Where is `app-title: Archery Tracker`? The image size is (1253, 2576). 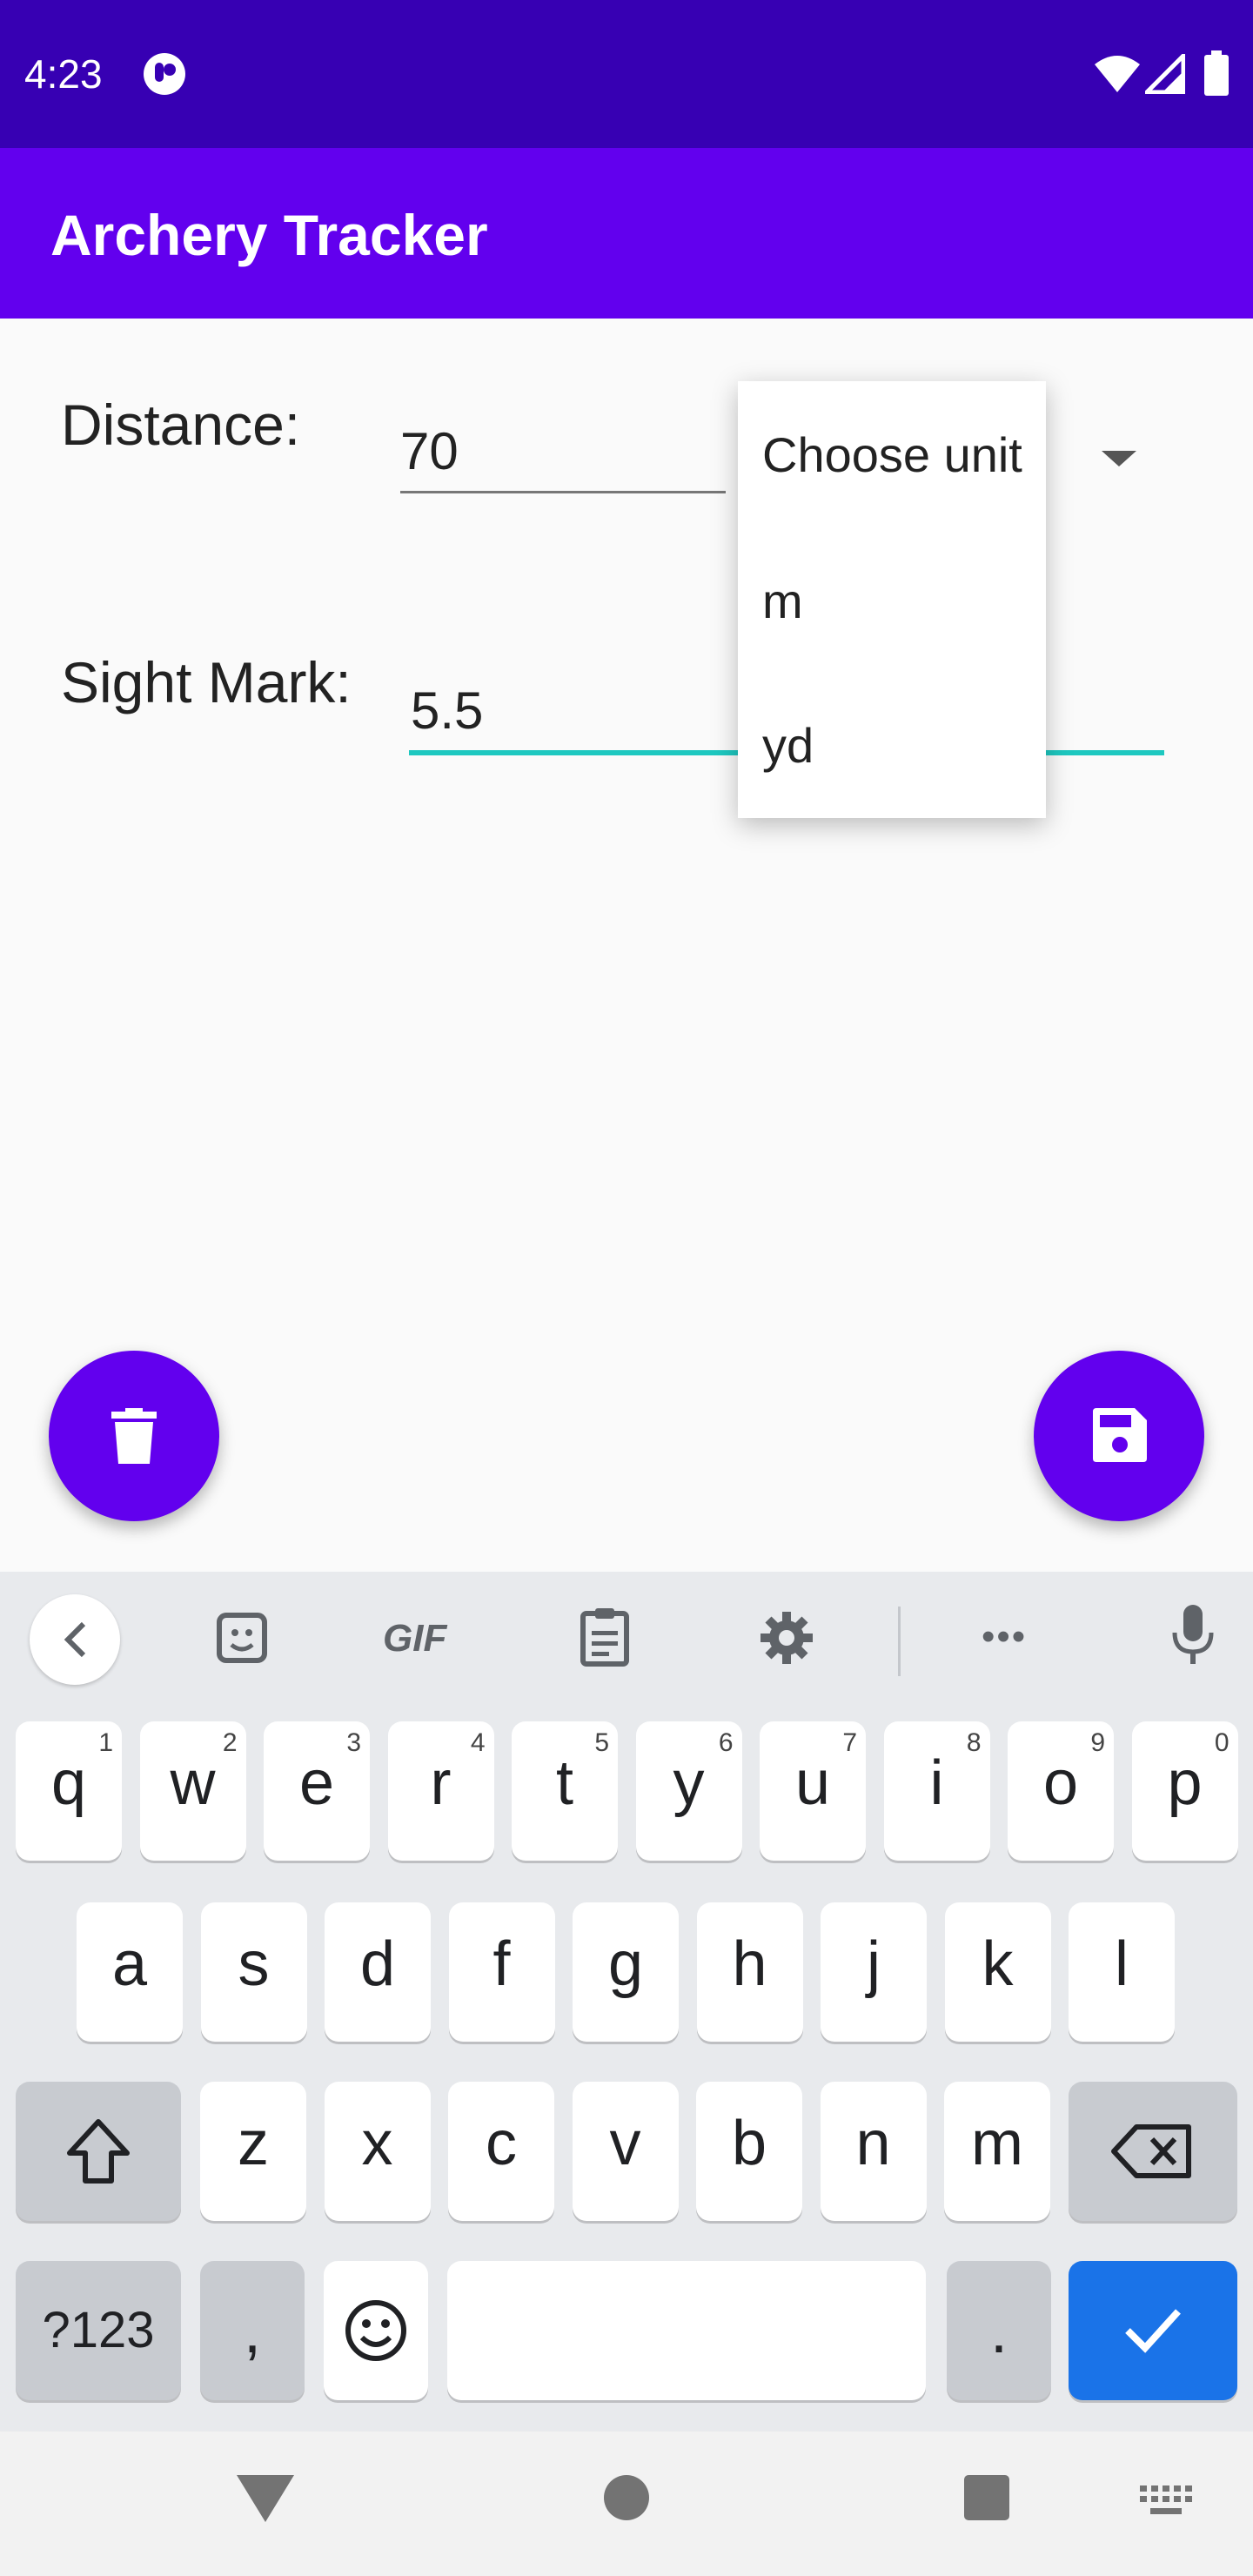 app-title: Archery Tracker is located at coordinates (269, 235).